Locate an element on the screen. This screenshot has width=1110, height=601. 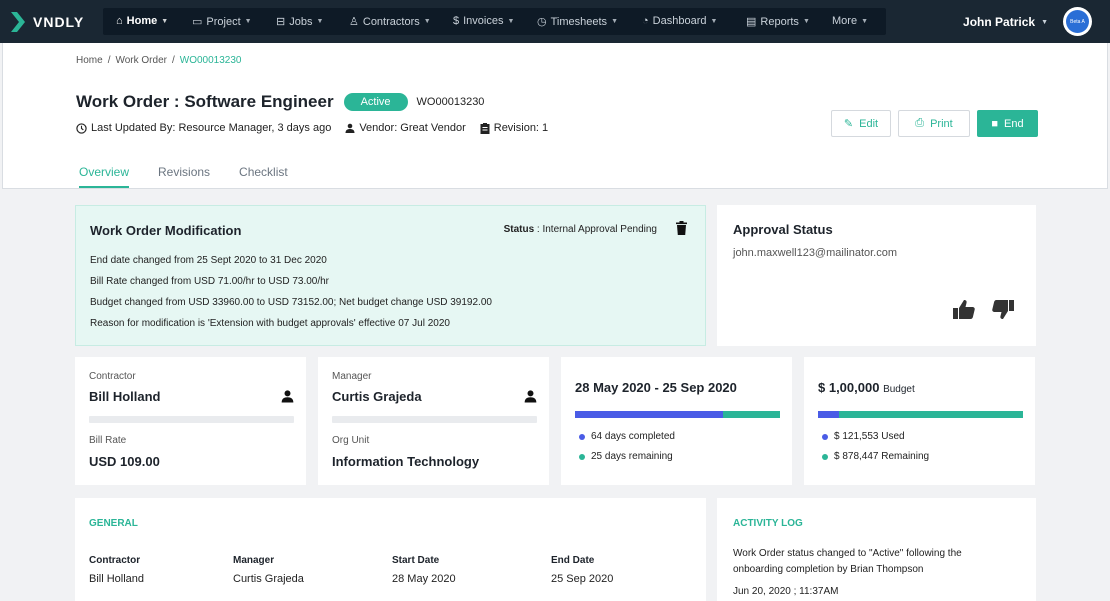
nav-label: Jobs is located at coordinates (301, 21).